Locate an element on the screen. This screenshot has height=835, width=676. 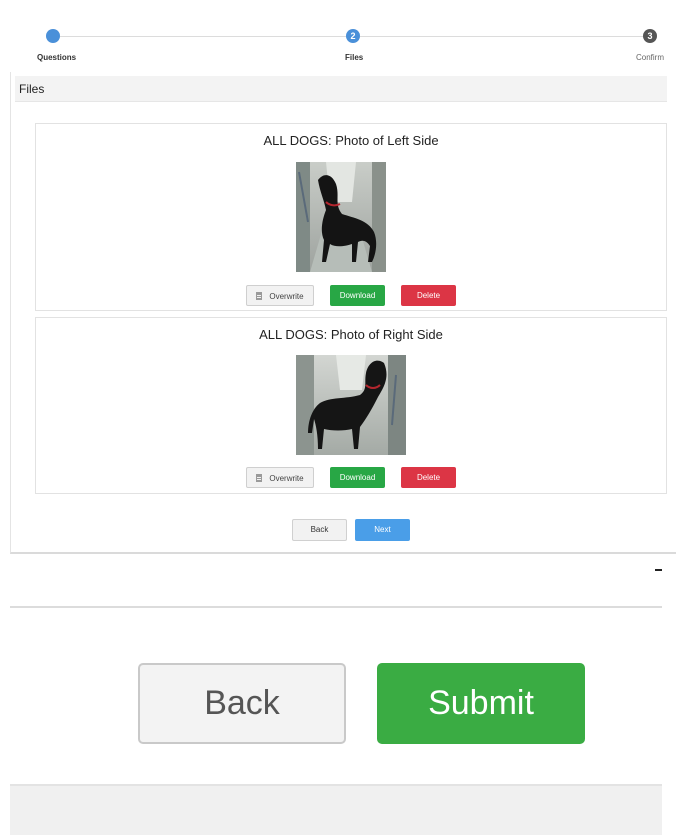
footer-bar is located at coordinates (336, 809).